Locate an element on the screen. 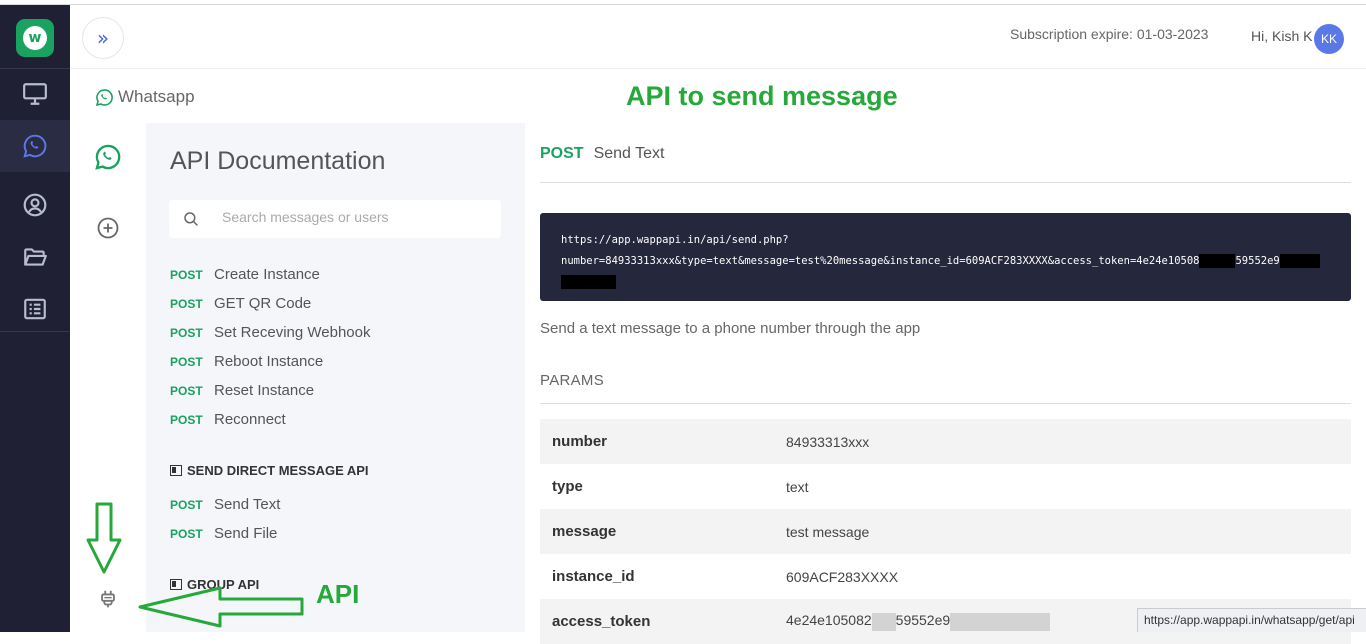  endpoint-get-qr-code: POST GET QR Code is located at coordinates (240, 303).